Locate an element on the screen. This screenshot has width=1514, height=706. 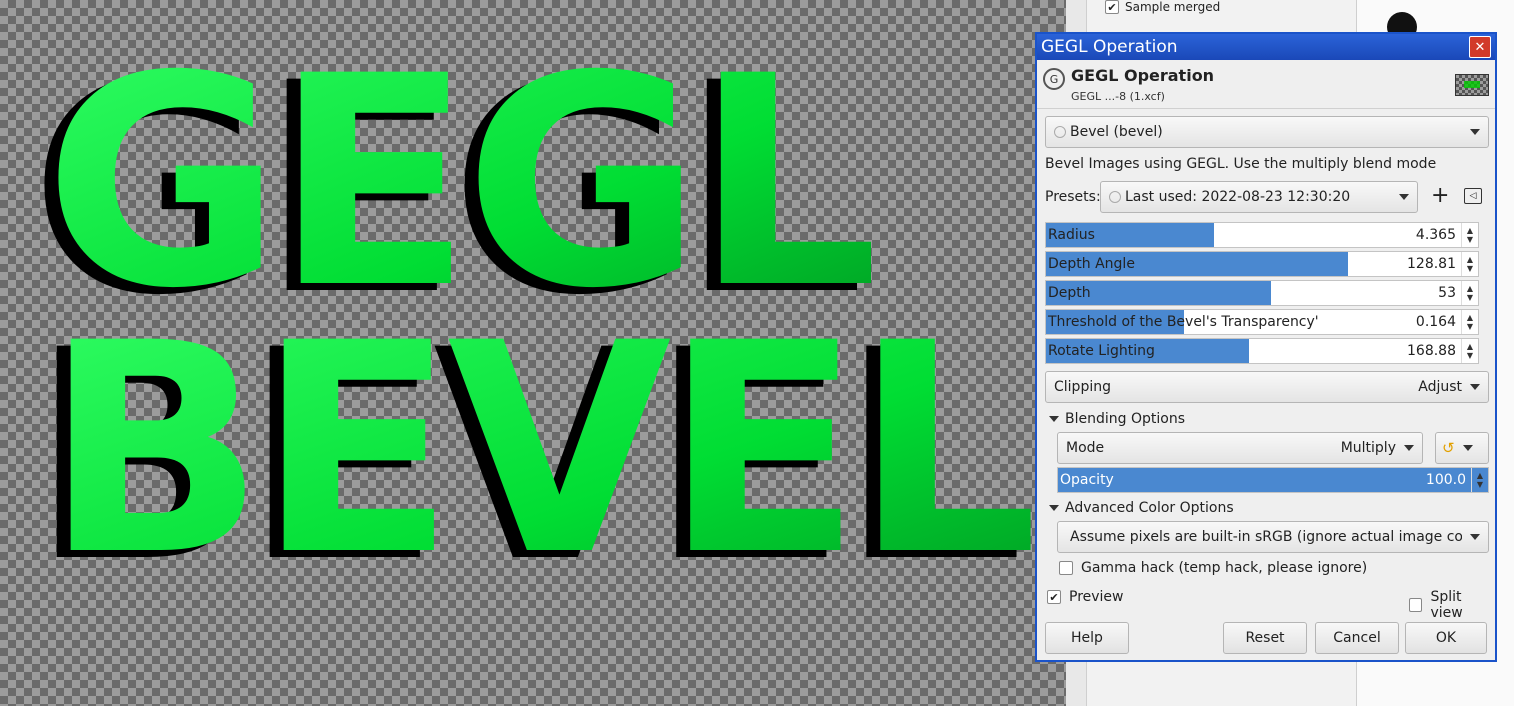
ok-button: OK is located at coordinates (1446, 638).